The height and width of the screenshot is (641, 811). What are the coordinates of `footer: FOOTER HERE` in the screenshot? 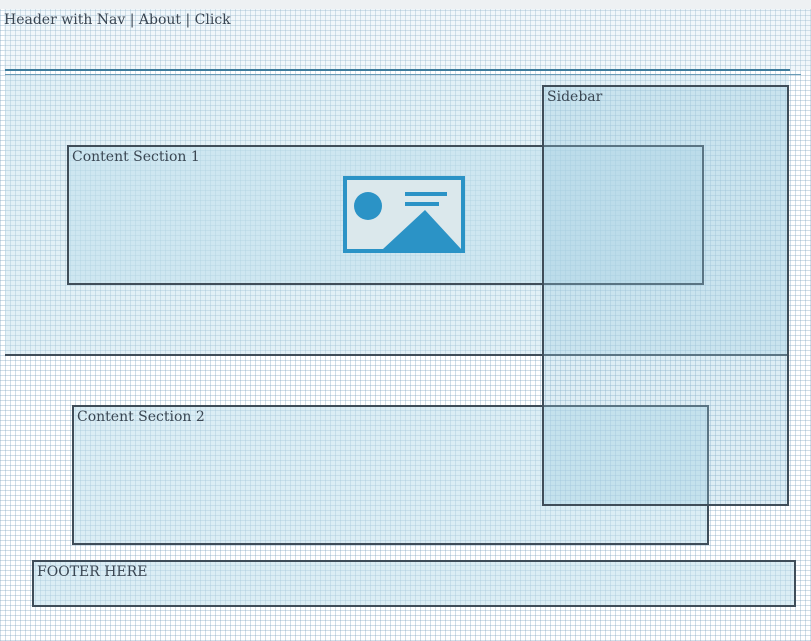 It's located at (414, 583).